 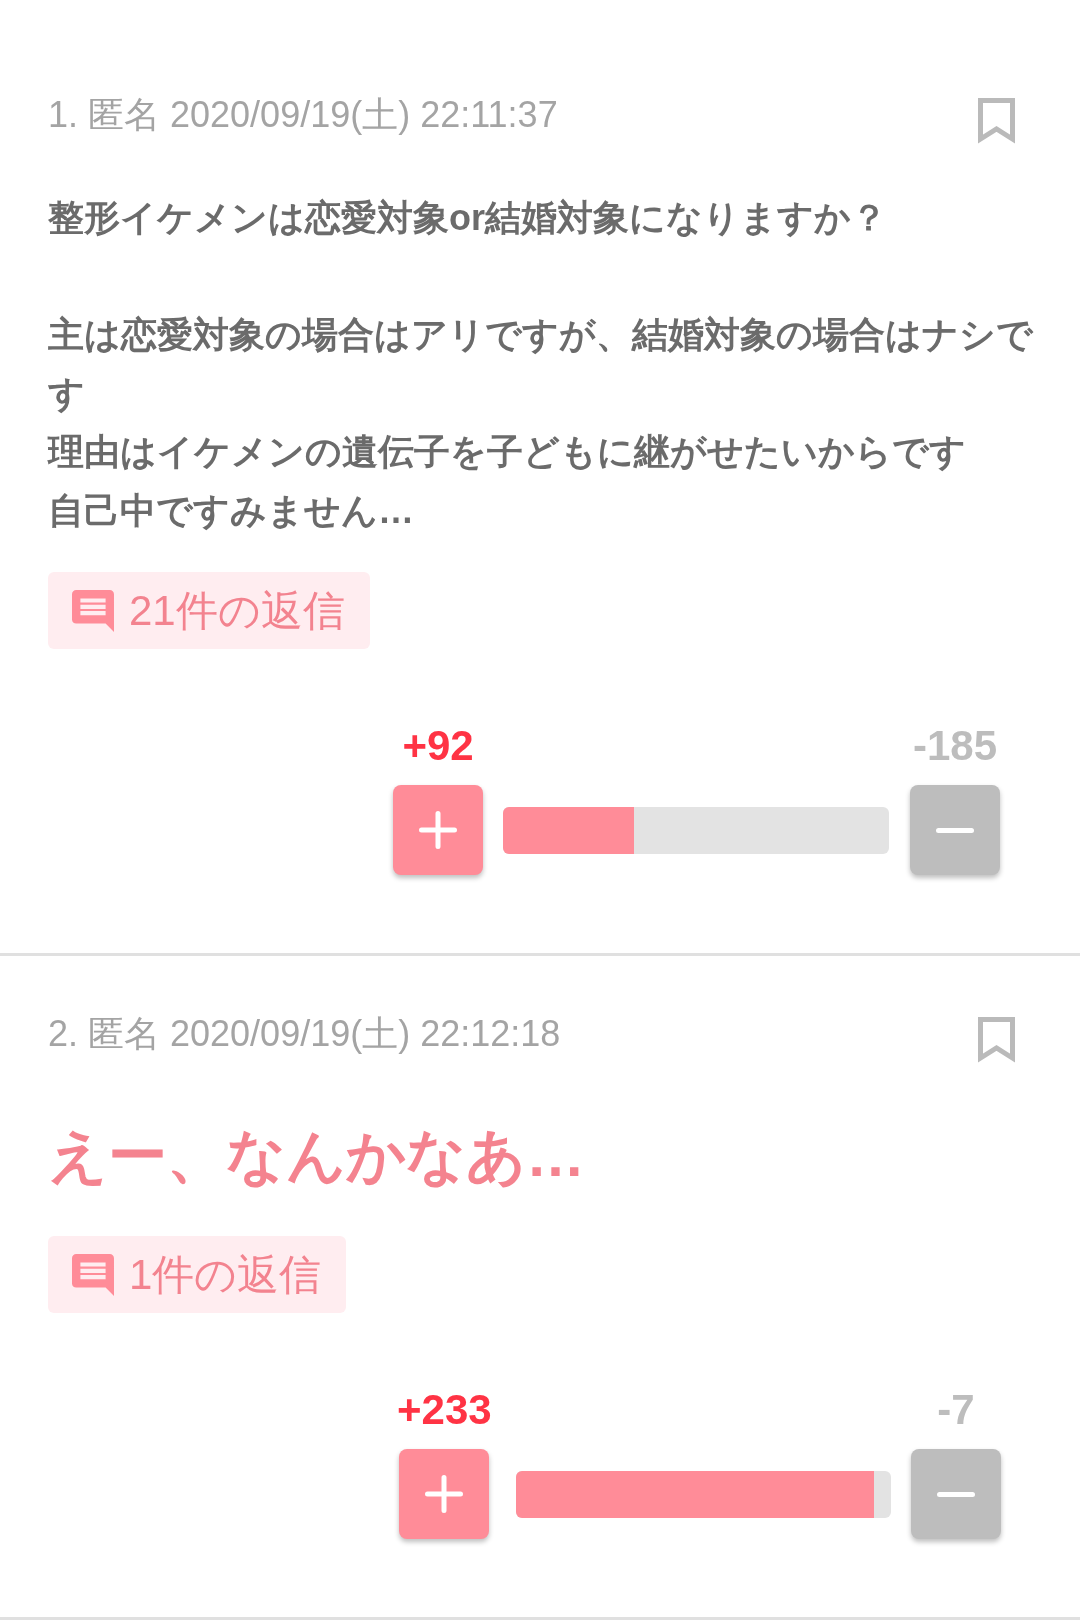 What do you see at coordinates (444, 1410) in the screenshot?
I see `plus-count: +233` at bounding box center [444, 1410].